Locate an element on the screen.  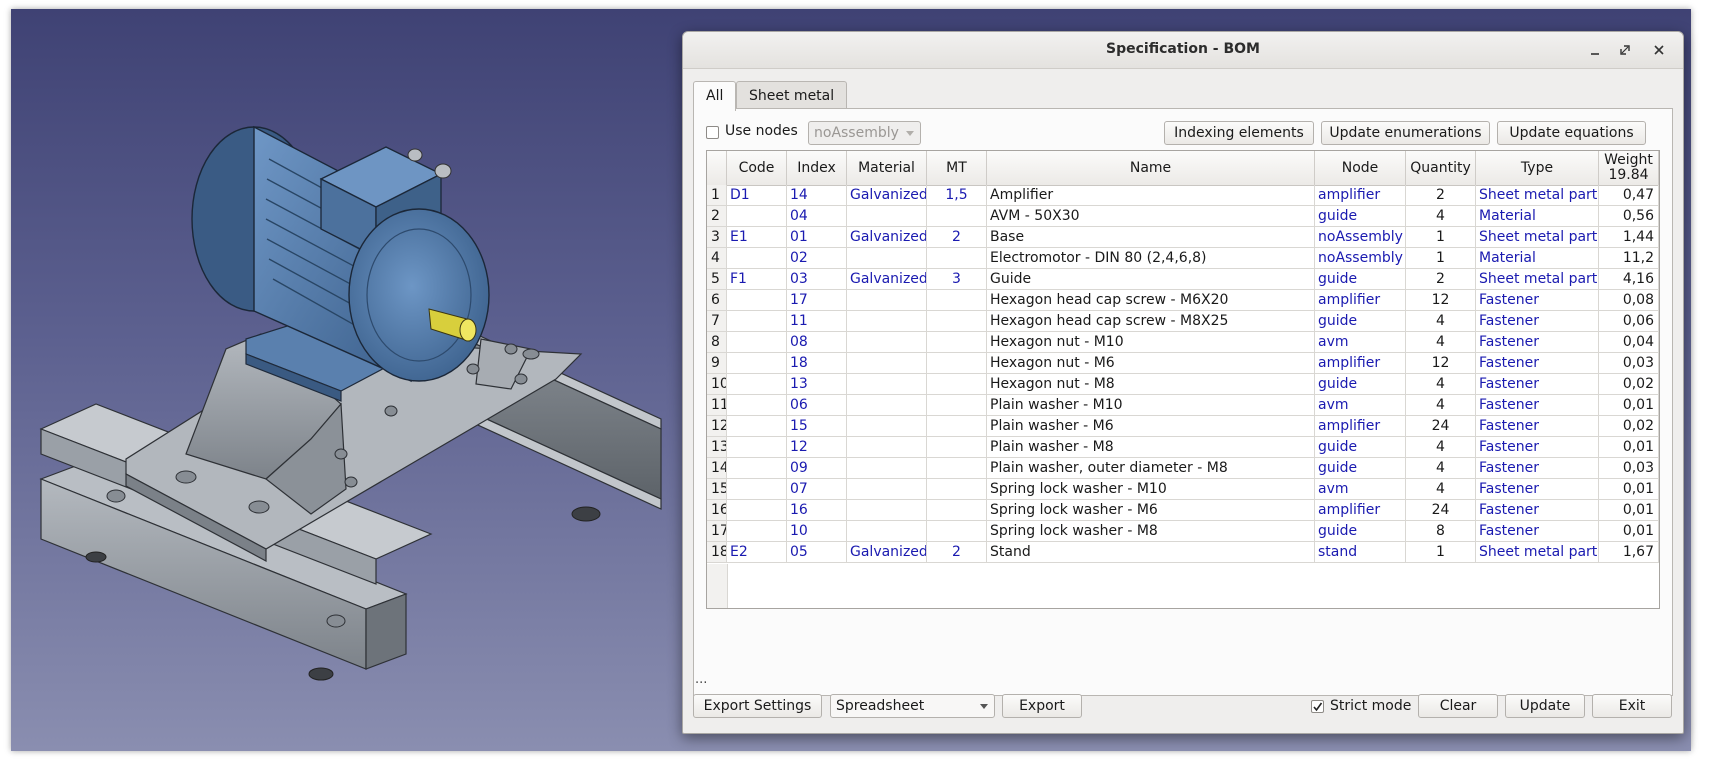
cell-mt: 3 is located at coordinates (957, 279).